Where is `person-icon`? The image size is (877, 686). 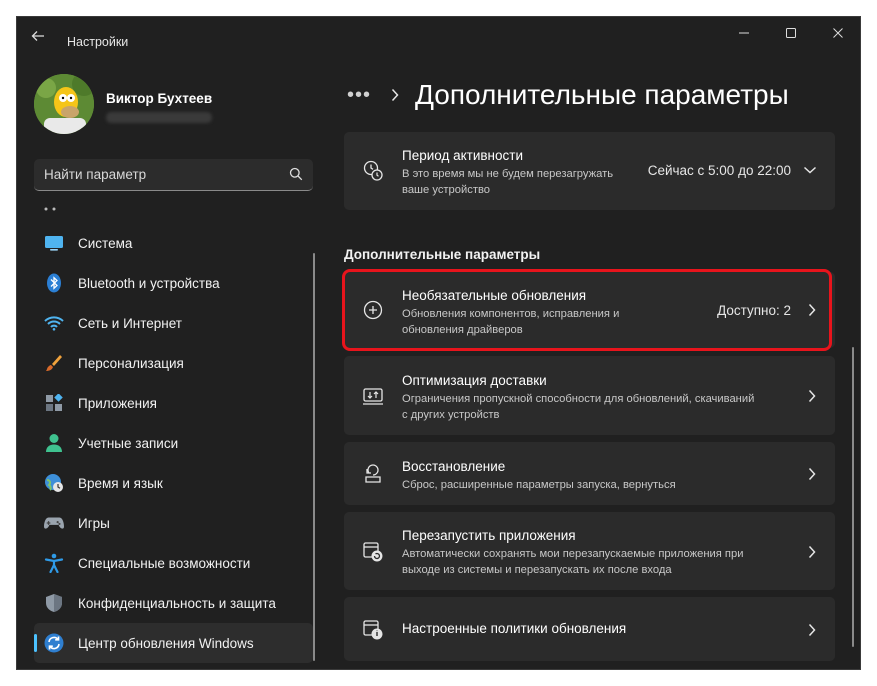 person-icon is located at coordinates (54, 443).